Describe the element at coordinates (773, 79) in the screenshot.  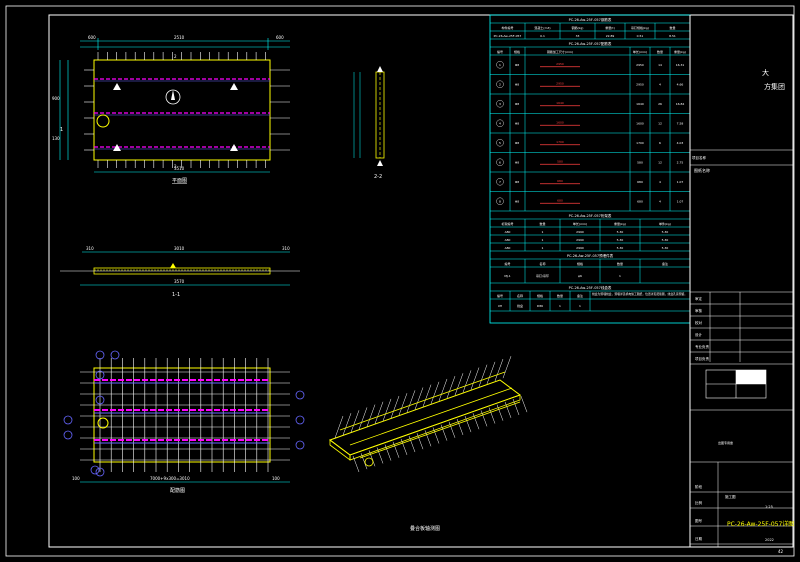
I see `company-name: 大方集团` at that location.